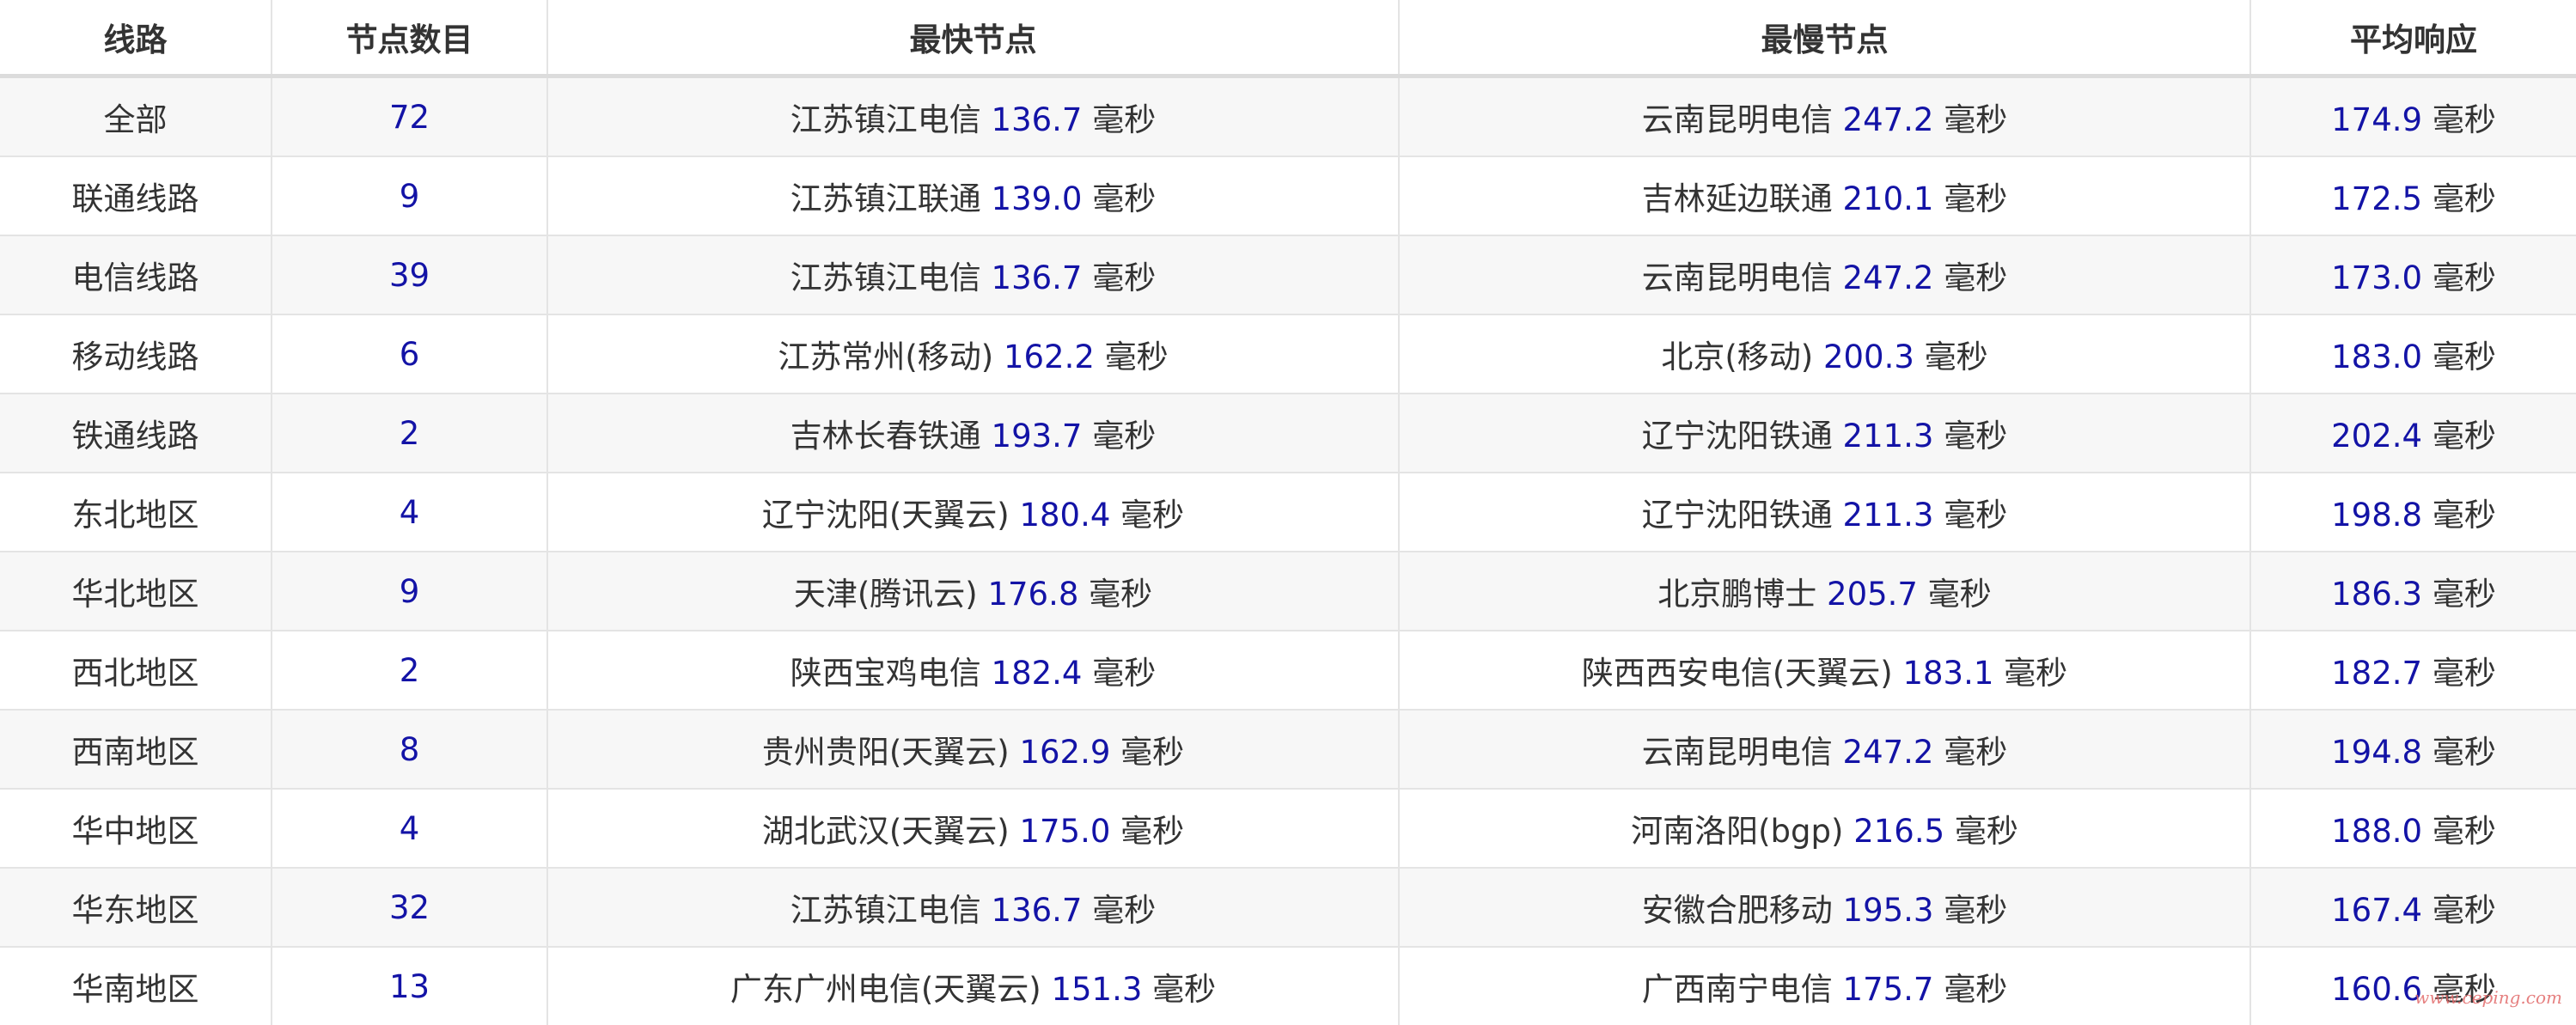  I want to click on line-cell-value: 华东地区, so click(135, 910).